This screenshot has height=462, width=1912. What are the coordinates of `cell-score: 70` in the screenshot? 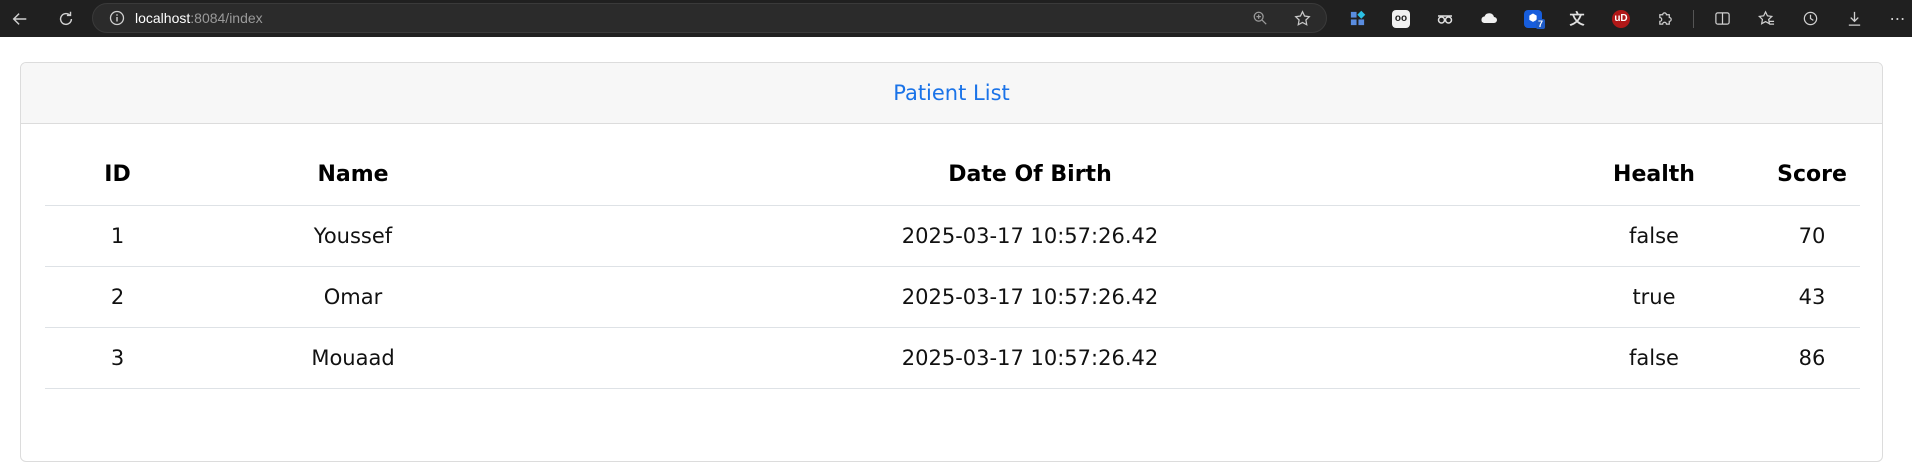 It's located at (1812, 236).